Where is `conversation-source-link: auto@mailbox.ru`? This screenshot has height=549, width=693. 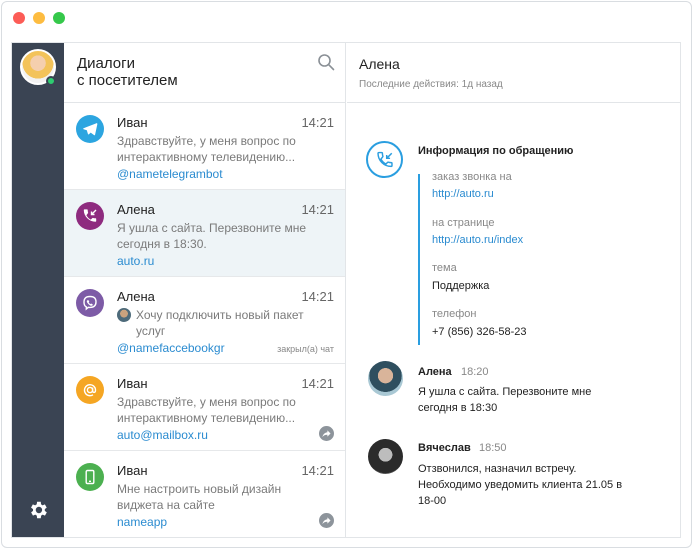 conversation-source-link: auto@mailbox.ru is located at coordinates (162, 435).